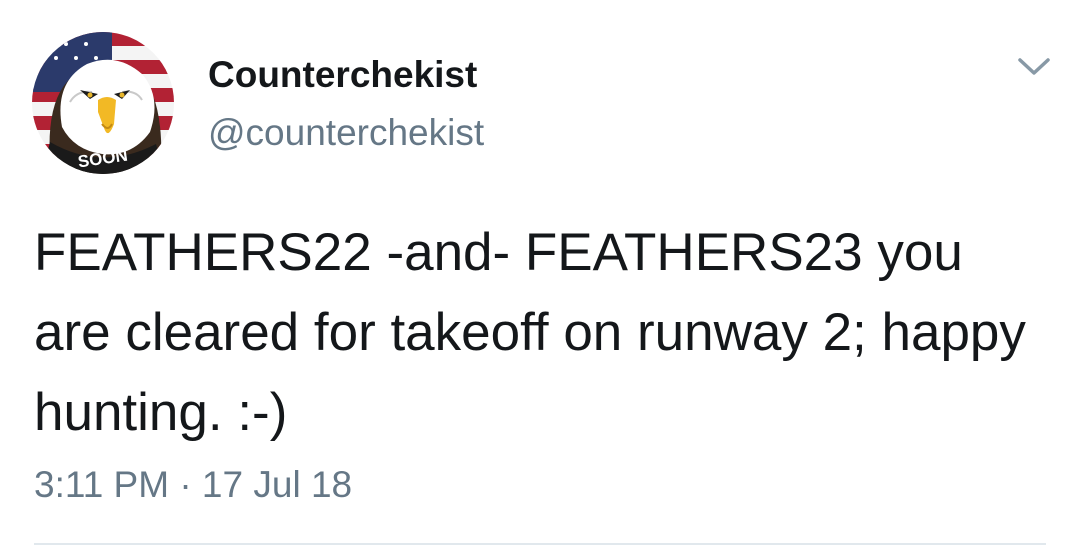 This screenshot has width=1080, height=557. I want to click on avatar: SOON, so click(103, 103).